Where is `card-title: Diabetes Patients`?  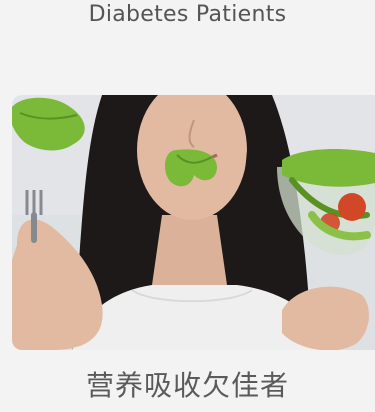
card-title: Diabetes Patients is located at coordinates (187, 14).